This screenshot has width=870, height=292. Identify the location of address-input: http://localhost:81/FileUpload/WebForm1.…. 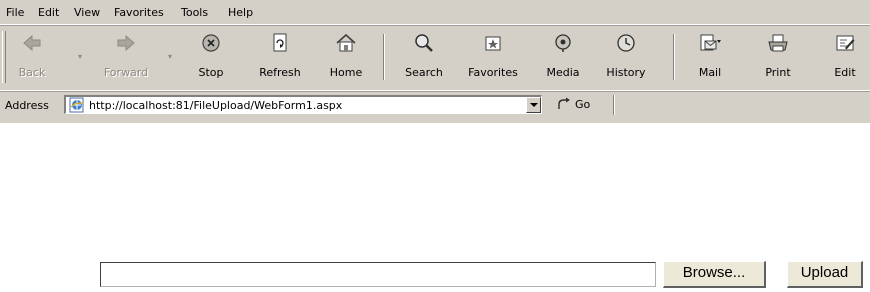
(303, 104).